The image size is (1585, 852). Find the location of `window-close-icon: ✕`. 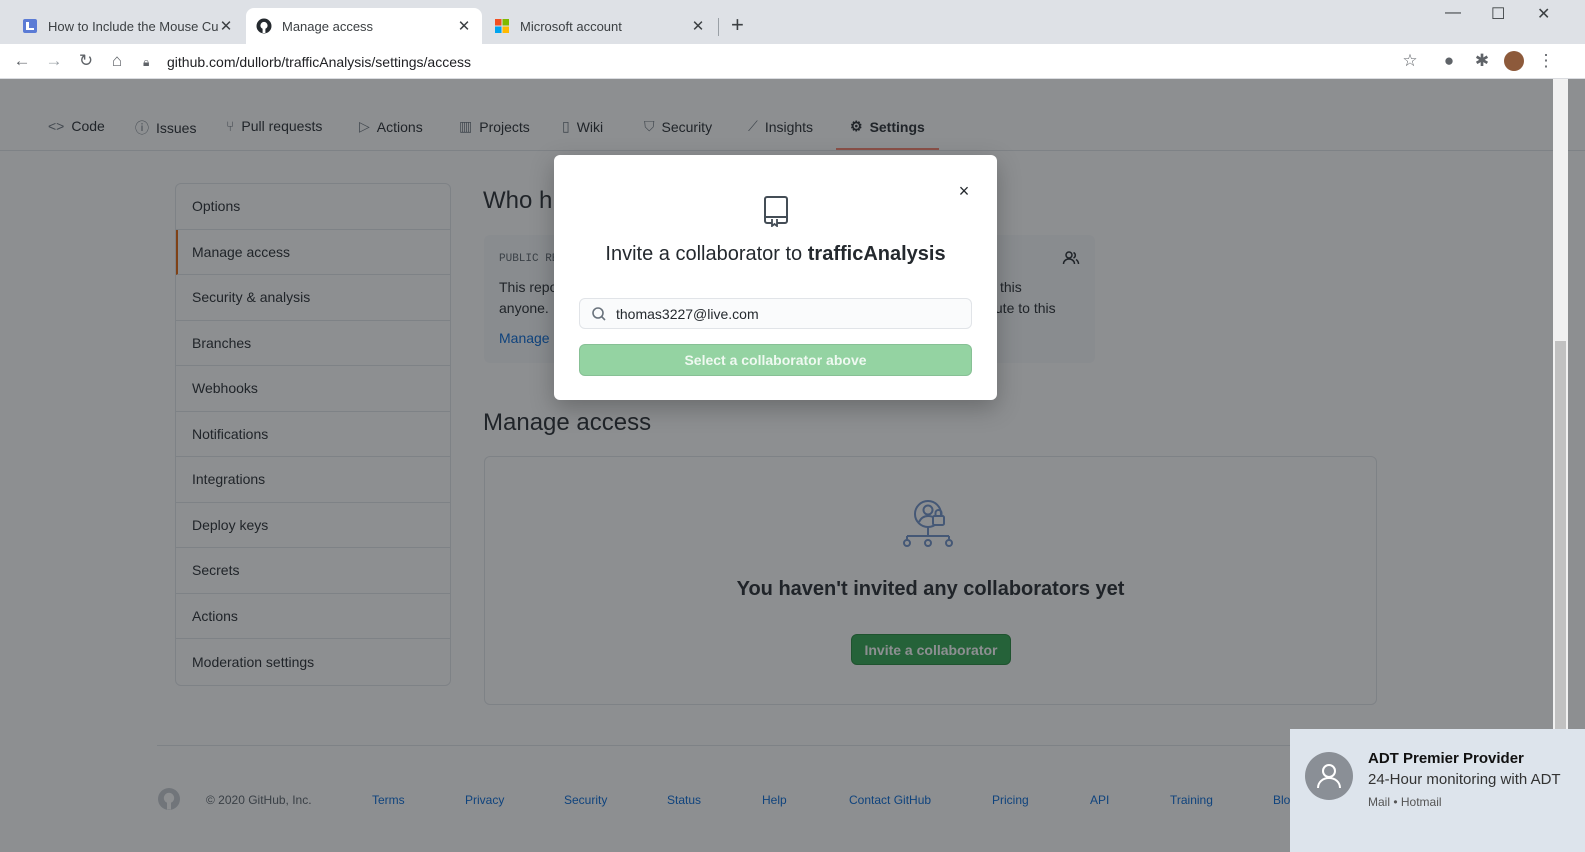

window-close-icon: ✕ is located at coordinates (1543, 14).